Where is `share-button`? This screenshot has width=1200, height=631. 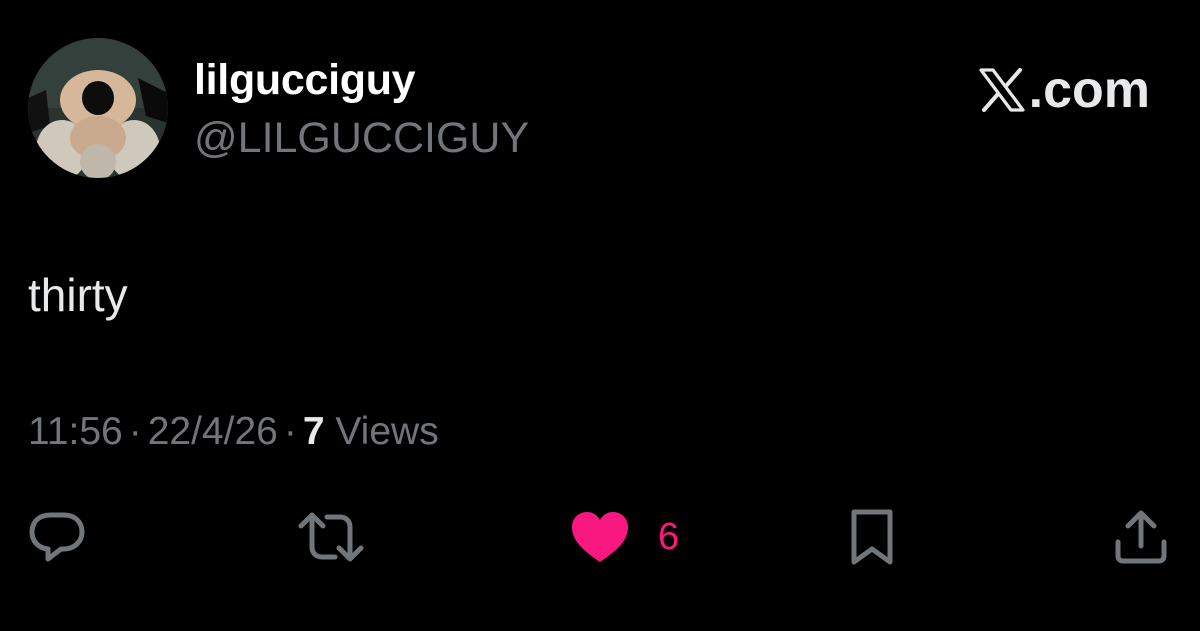 share-button is located at coordinates (1141, 537).